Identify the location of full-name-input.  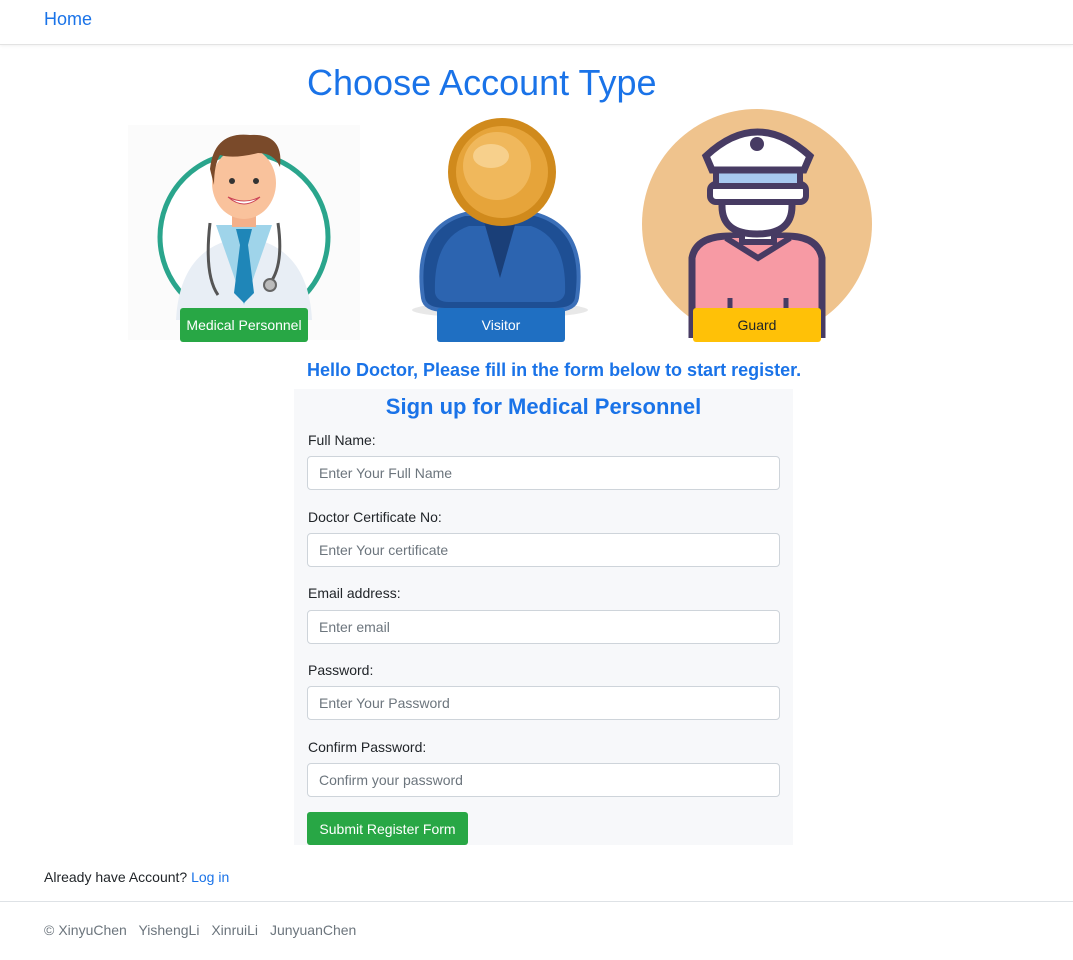
(543, 473).